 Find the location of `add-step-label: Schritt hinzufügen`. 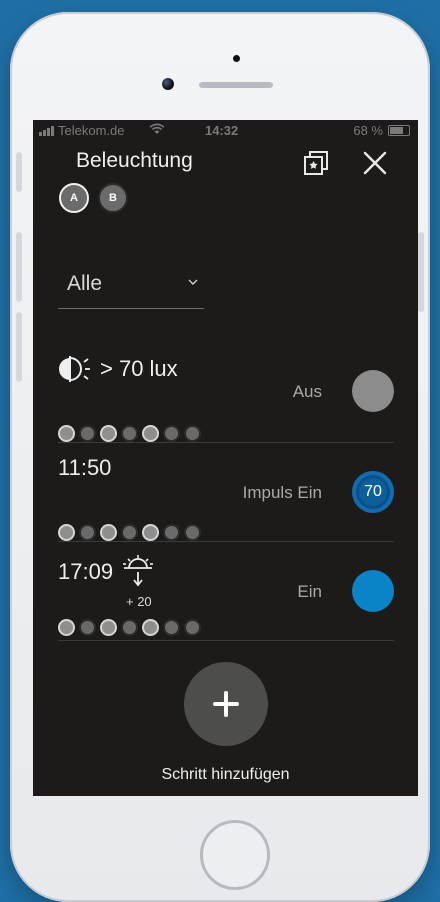

add-step-label: Schritt hinzufügen is located at coordinates (225, 775).